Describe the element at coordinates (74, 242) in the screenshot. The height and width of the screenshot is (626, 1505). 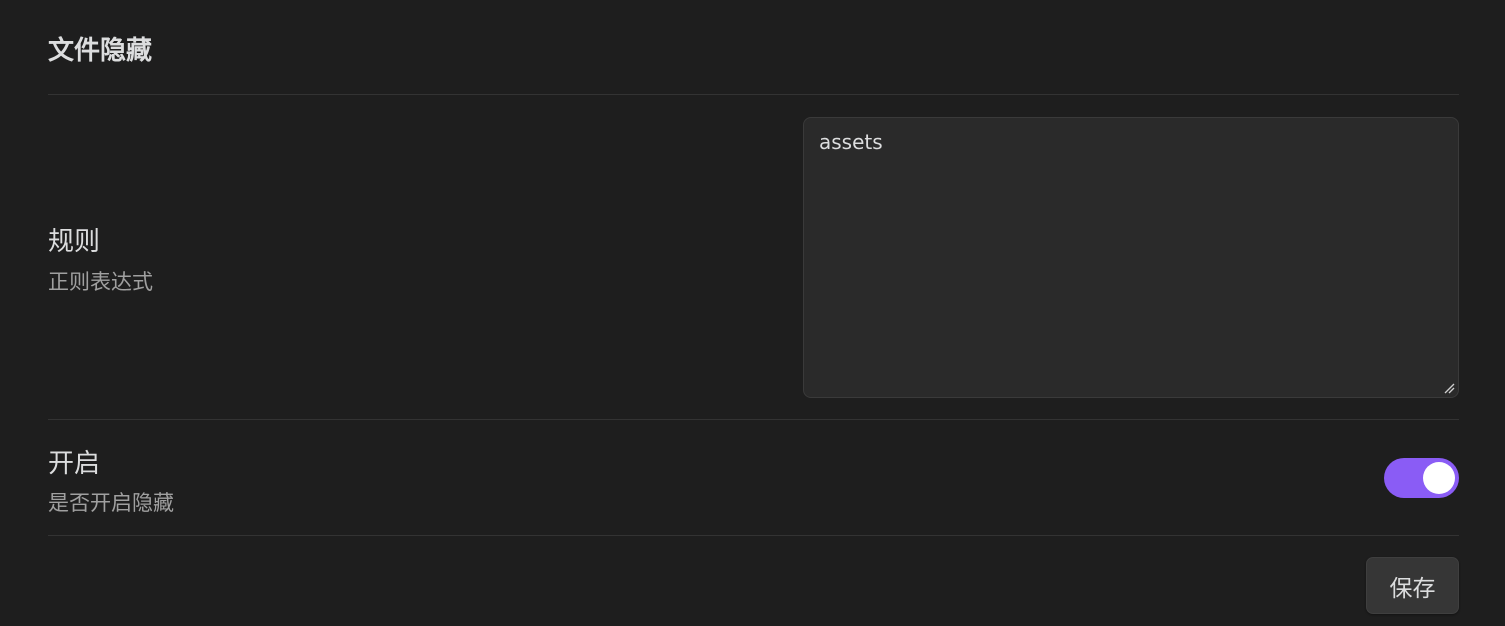
I see `rules-setting-name: 规则` at that location.